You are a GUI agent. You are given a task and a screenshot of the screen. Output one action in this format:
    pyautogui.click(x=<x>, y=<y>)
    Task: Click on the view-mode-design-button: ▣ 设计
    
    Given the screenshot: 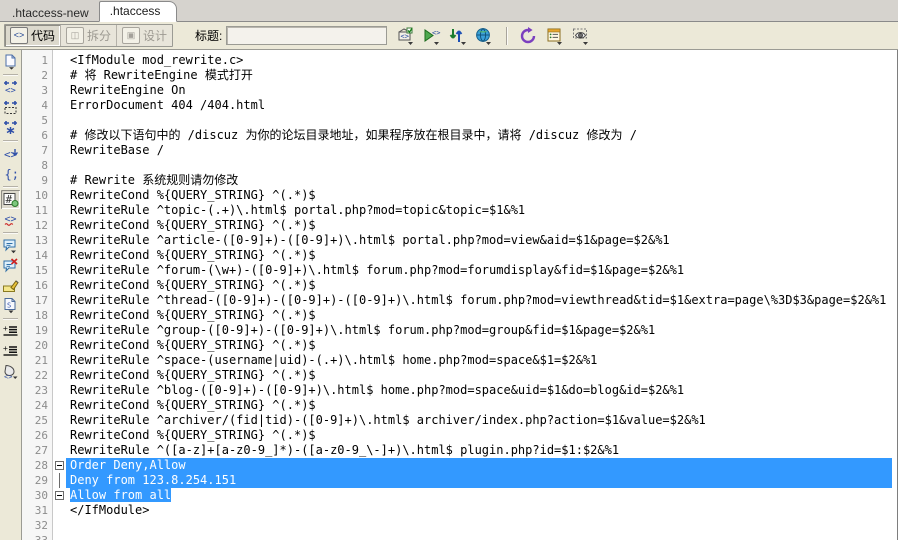 What is the action you would take?
    pyautogui.click(x=144, y=35)
    